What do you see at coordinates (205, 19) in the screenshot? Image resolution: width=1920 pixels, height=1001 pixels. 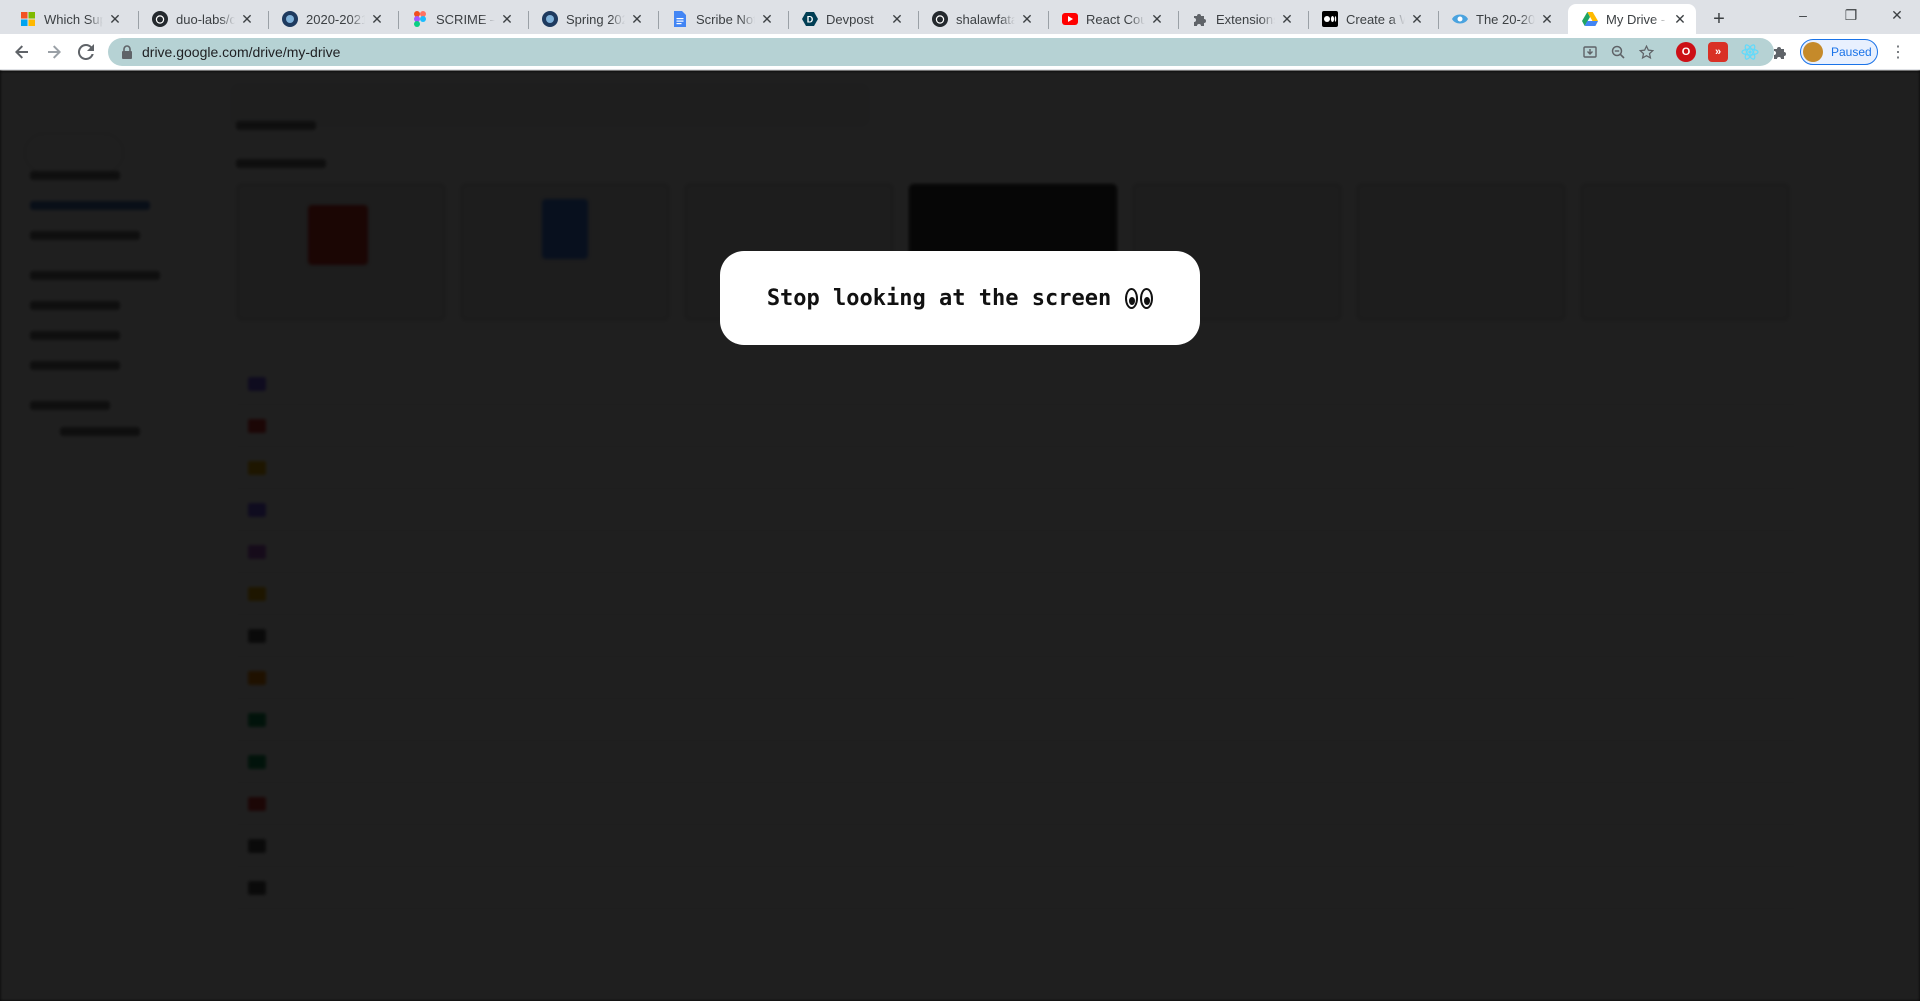 I see `tab-title: duo-labs/ch` at bounding box center [205, 19].